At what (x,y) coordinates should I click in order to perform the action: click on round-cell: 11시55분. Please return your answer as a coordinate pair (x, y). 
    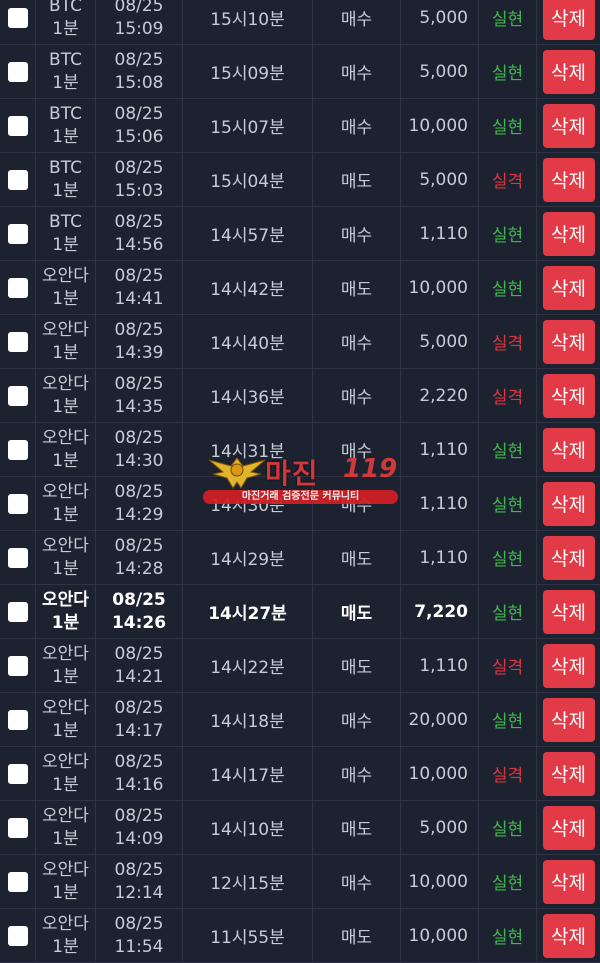
    Looking at the image, I should click on (248, 935).